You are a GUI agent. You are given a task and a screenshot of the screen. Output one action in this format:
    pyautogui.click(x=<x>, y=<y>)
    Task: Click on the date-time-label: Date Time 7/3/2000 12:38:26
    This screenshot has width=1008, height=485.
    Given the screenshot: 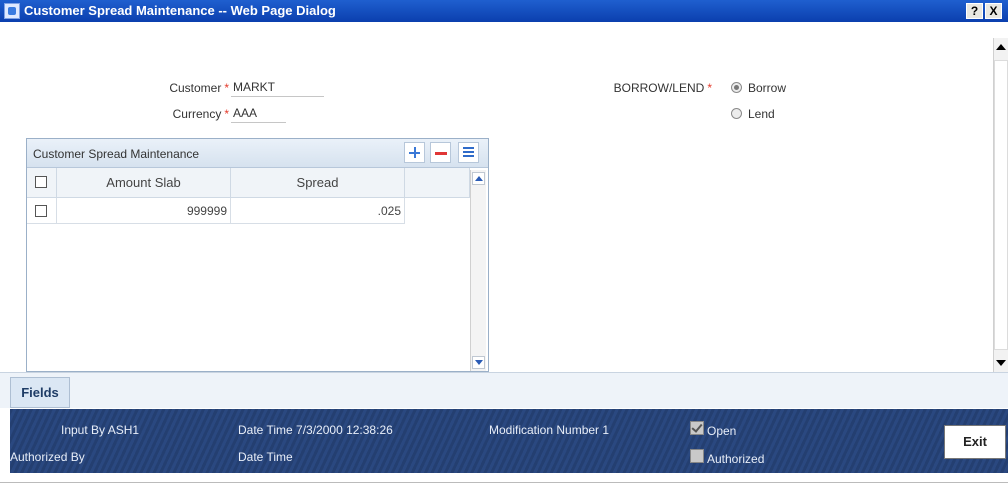 What is the action you would take?
    pyautogui.click(x=315, y=430)
    